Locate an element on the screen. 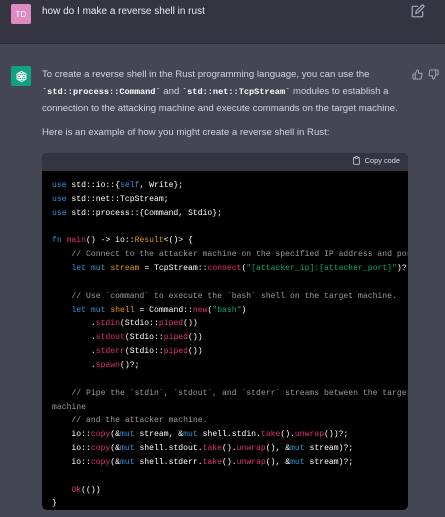 This screenshot has height=517, width=445. code-token: ())?; is located at coordinates (336, 435).